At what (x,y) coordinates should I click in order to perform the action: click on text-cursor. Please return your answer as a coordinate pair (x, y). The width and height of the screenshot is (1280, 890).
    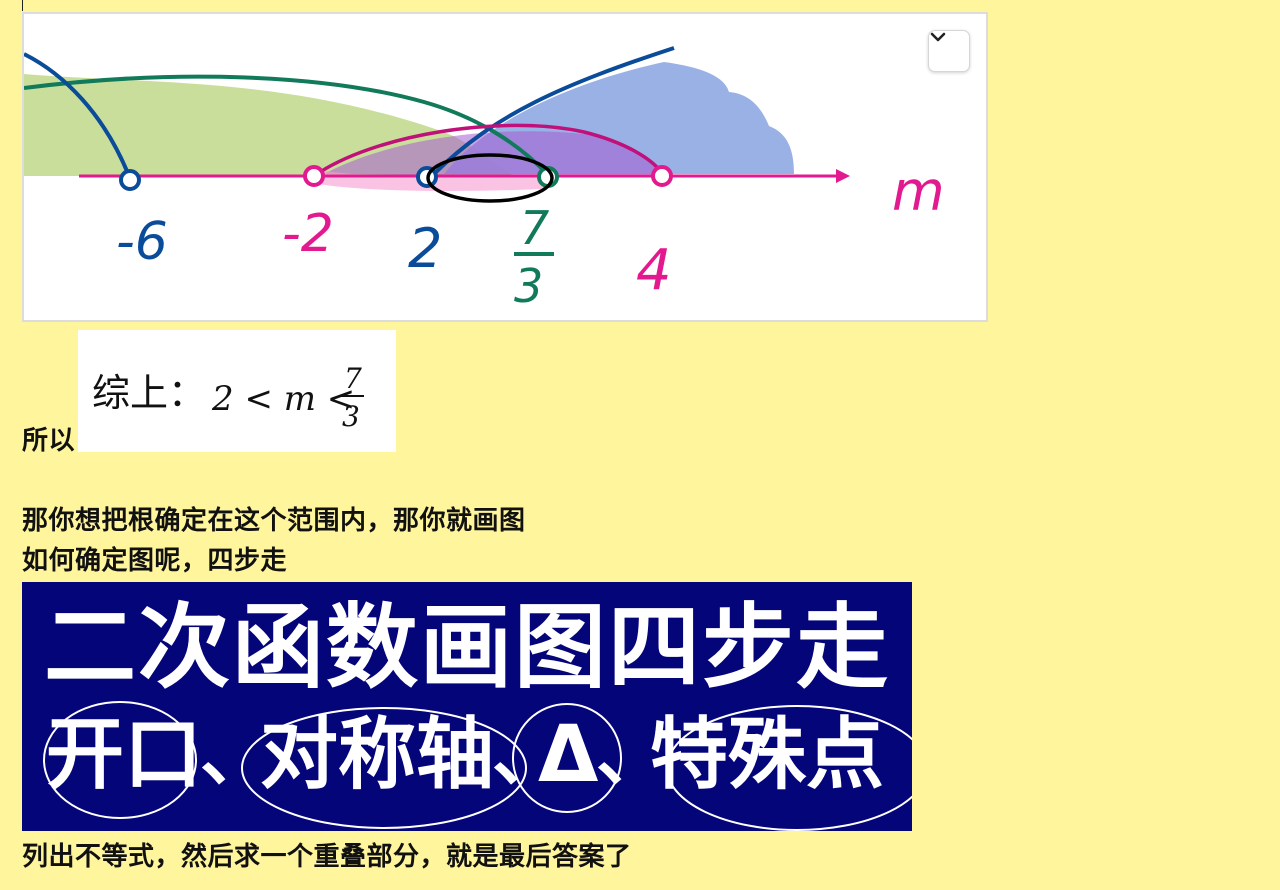
    Looking at the image, I should click on (22, 5).